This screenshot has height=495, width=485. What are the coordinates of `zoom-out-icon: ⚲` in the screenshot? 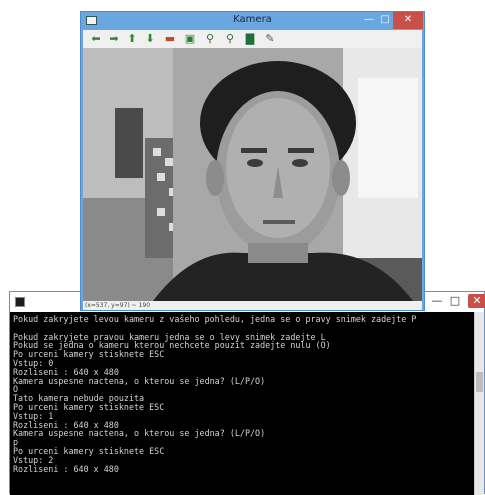 It's located at (230, 39).